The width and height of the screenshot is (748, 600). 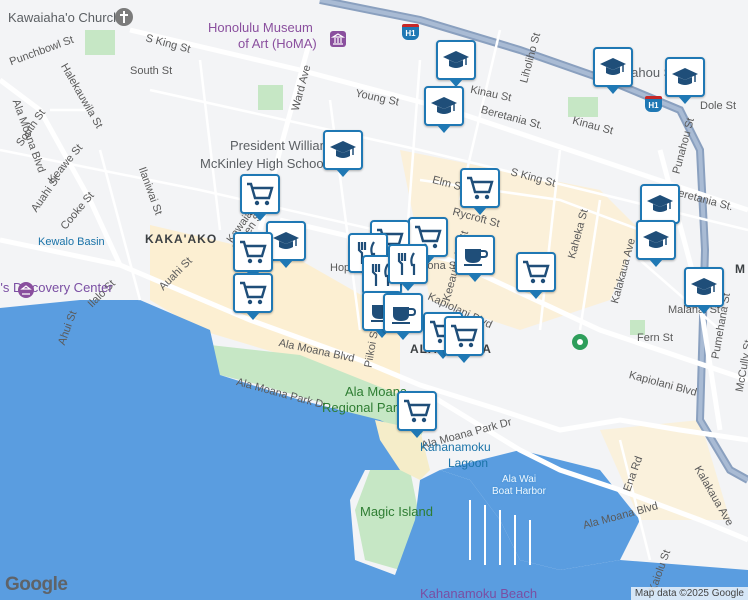 What do you see at coordinates (263, 163) in the screenshot?
I see `poi-school-label-2: McKinley High School` at bounding box center [263, 163].